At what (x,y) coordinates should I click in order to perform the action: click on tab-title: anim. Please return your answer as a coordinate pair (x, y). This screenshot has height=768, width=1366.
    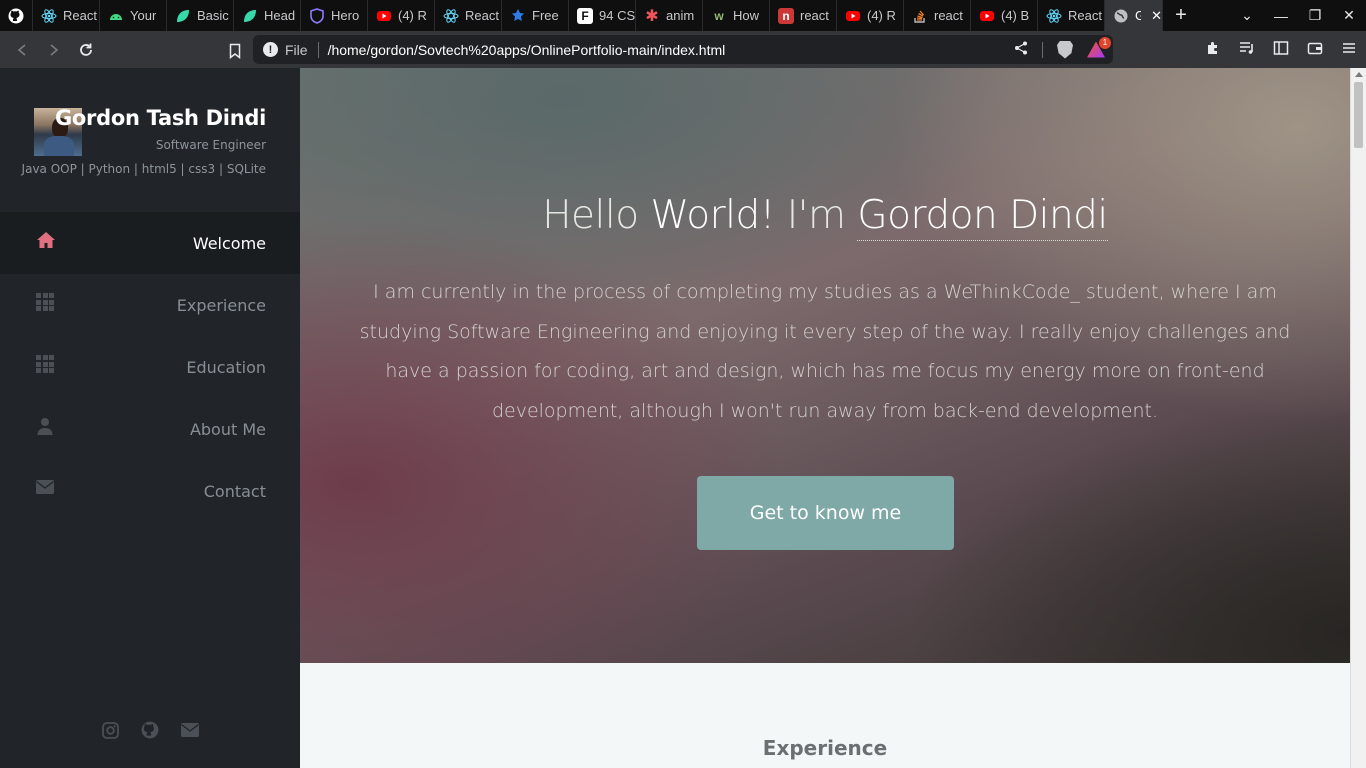
    Looking at the image, I should click on (680, 15).